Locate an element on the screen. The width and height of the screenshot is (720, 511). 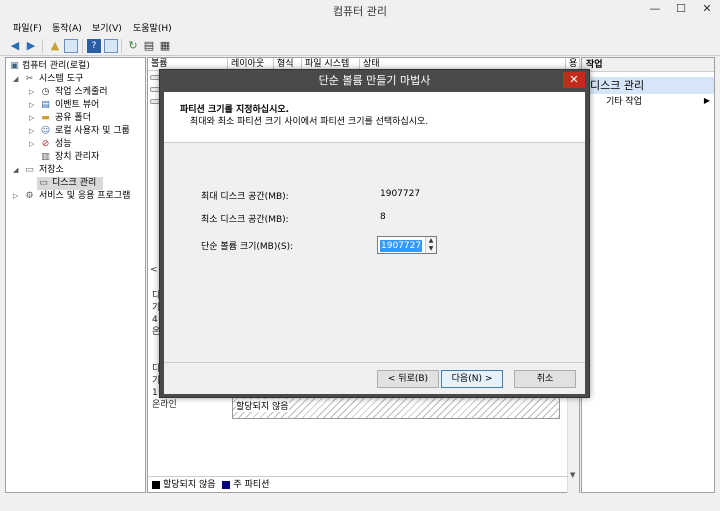
unallocated-partition: 할당되지 않음 is located at coordinates (396, 407).